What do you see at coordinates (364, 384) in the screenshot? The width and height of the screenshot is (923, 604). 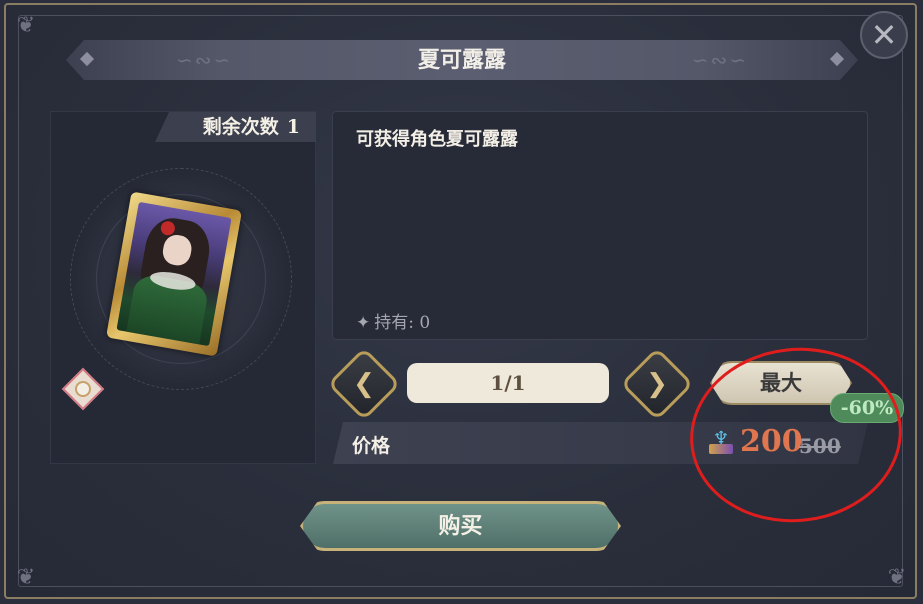 I see `chevron-left-icon: ❮` at bounding box center [364, 384].